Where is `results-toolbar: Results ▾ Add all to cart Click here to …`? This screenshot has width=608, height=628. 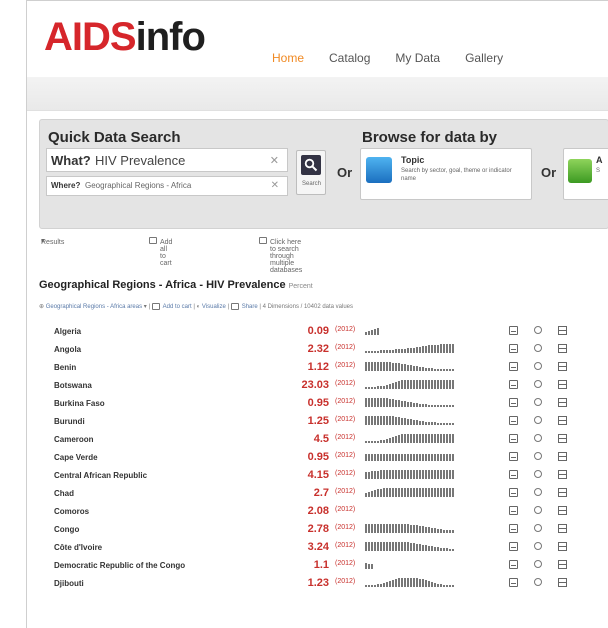
results-toolbar: Results ▾ Add all to cart Click here to … is located at coordinates (319, 254).